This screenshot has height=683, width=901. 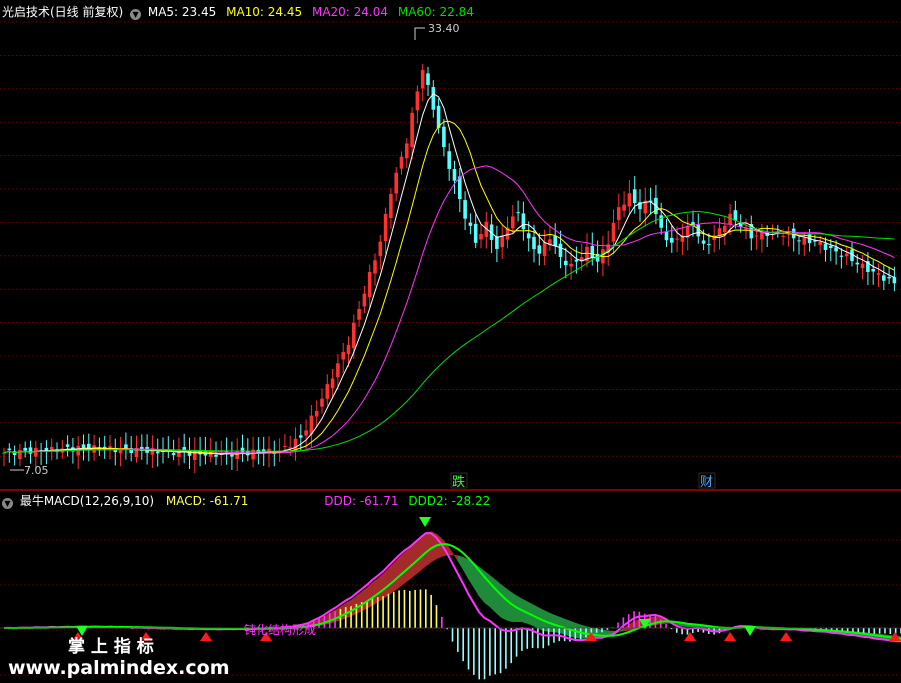 What do you see at coordinates (182, 12) in the screenshot?
I see `ma5-label: MA5: 23.45` at bounding box center [182, 12].